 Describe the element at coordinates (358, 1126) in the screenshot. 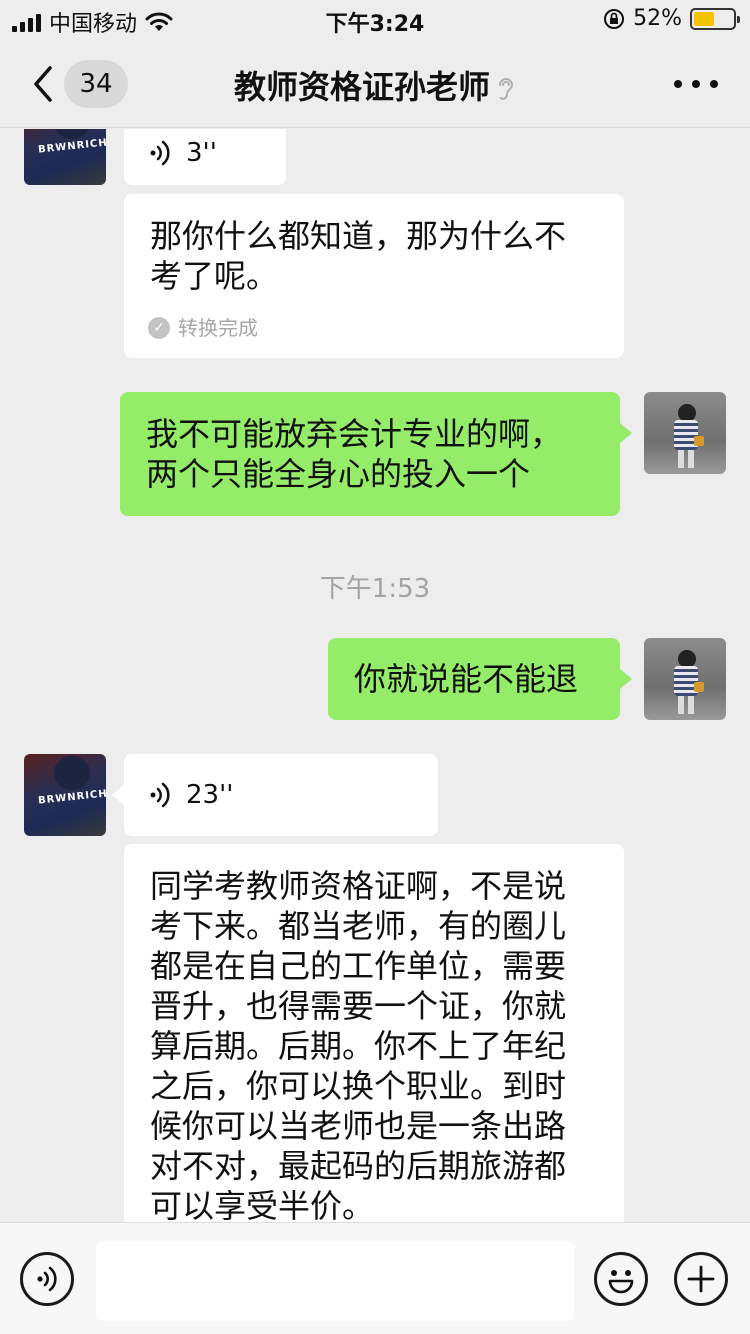

I see `text-line: 候你可以当老师也是一条出路` at that location.